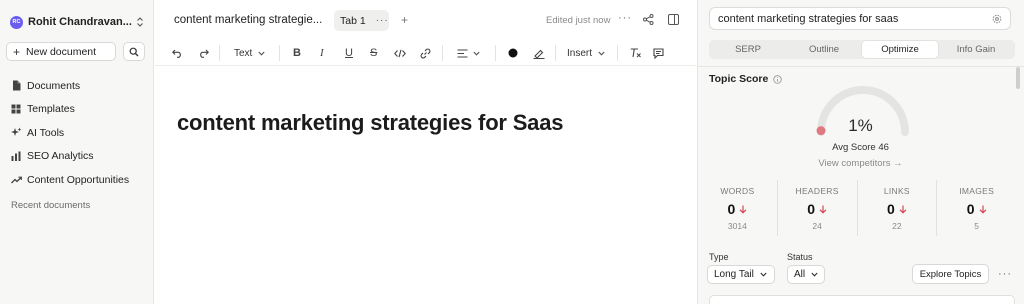 This screenshot has height=304, width=1024. I want to click on info-icon, so click(778, 79).